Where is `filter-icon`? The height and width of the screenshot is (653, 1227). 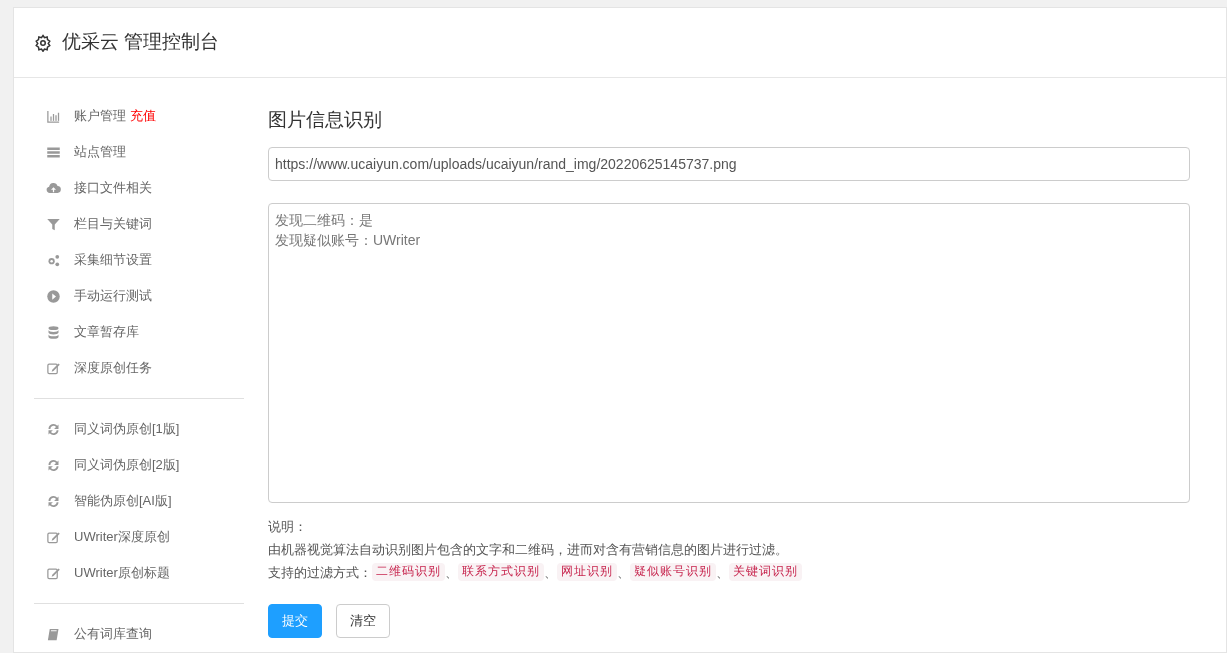
filter-icon is located at coordinates (53, 224).